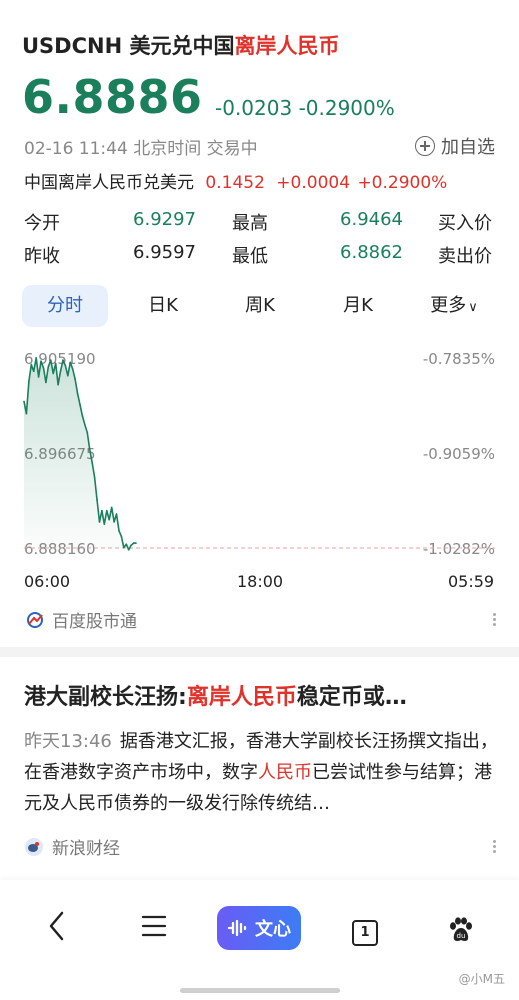 The image size is (519, 1000). I want to click on cross-rate-label: 中国离岸人民币兑美元, so click(109, 183).